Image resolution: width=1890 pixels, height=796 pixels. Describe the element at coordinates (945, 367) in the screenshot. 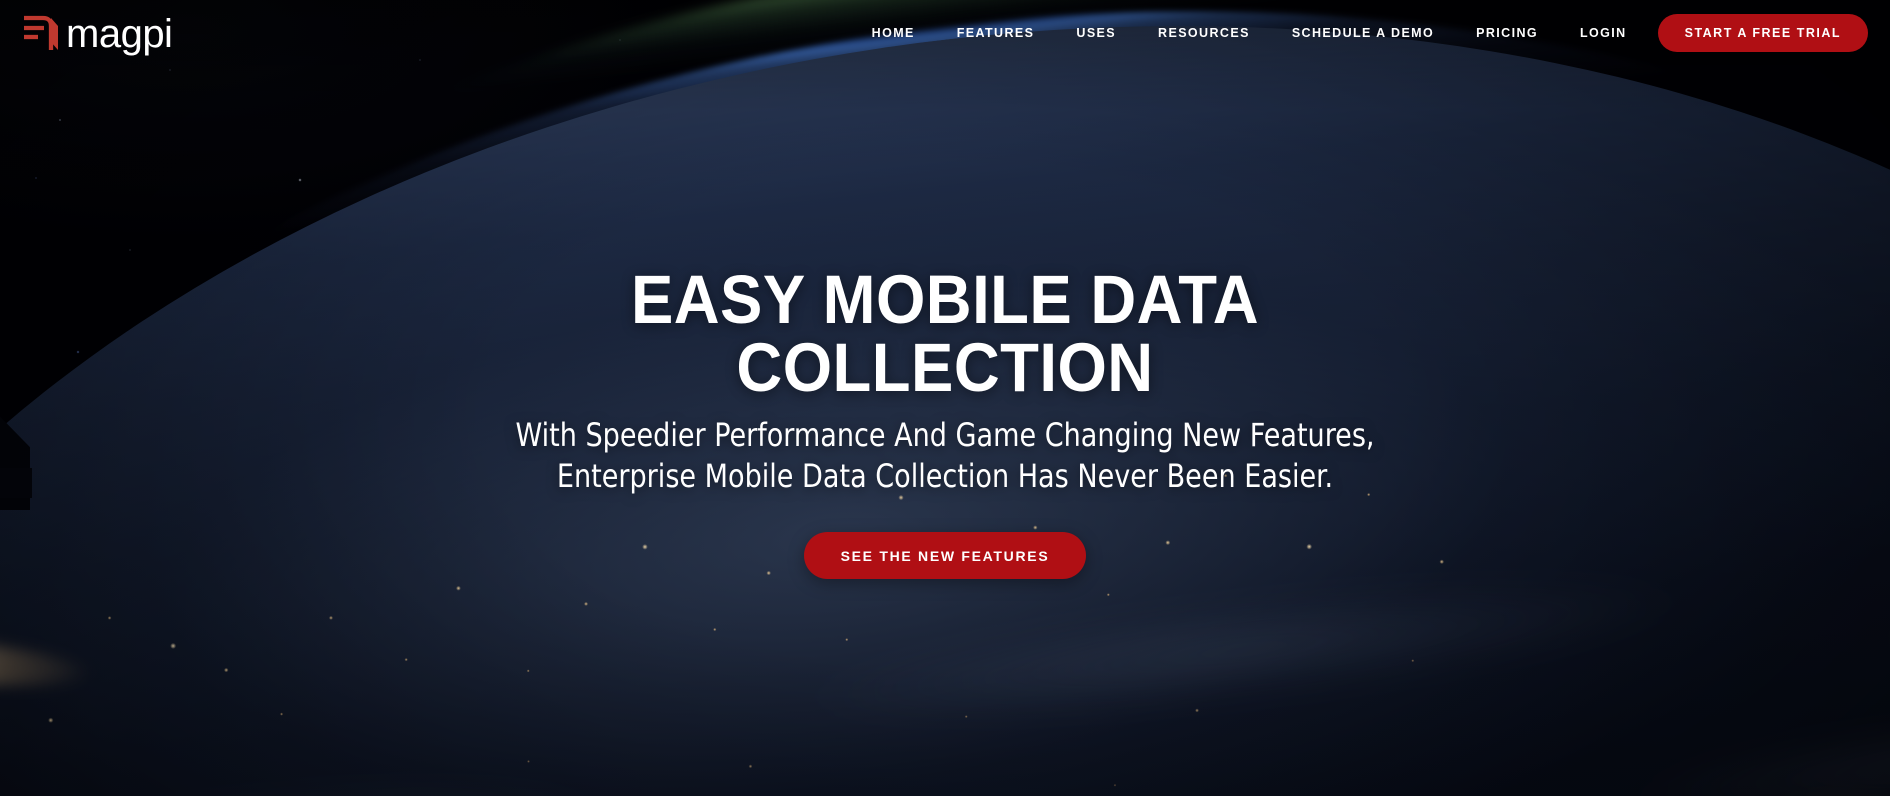

I see `hero-headline-line-2: COLLECTION` at that location.